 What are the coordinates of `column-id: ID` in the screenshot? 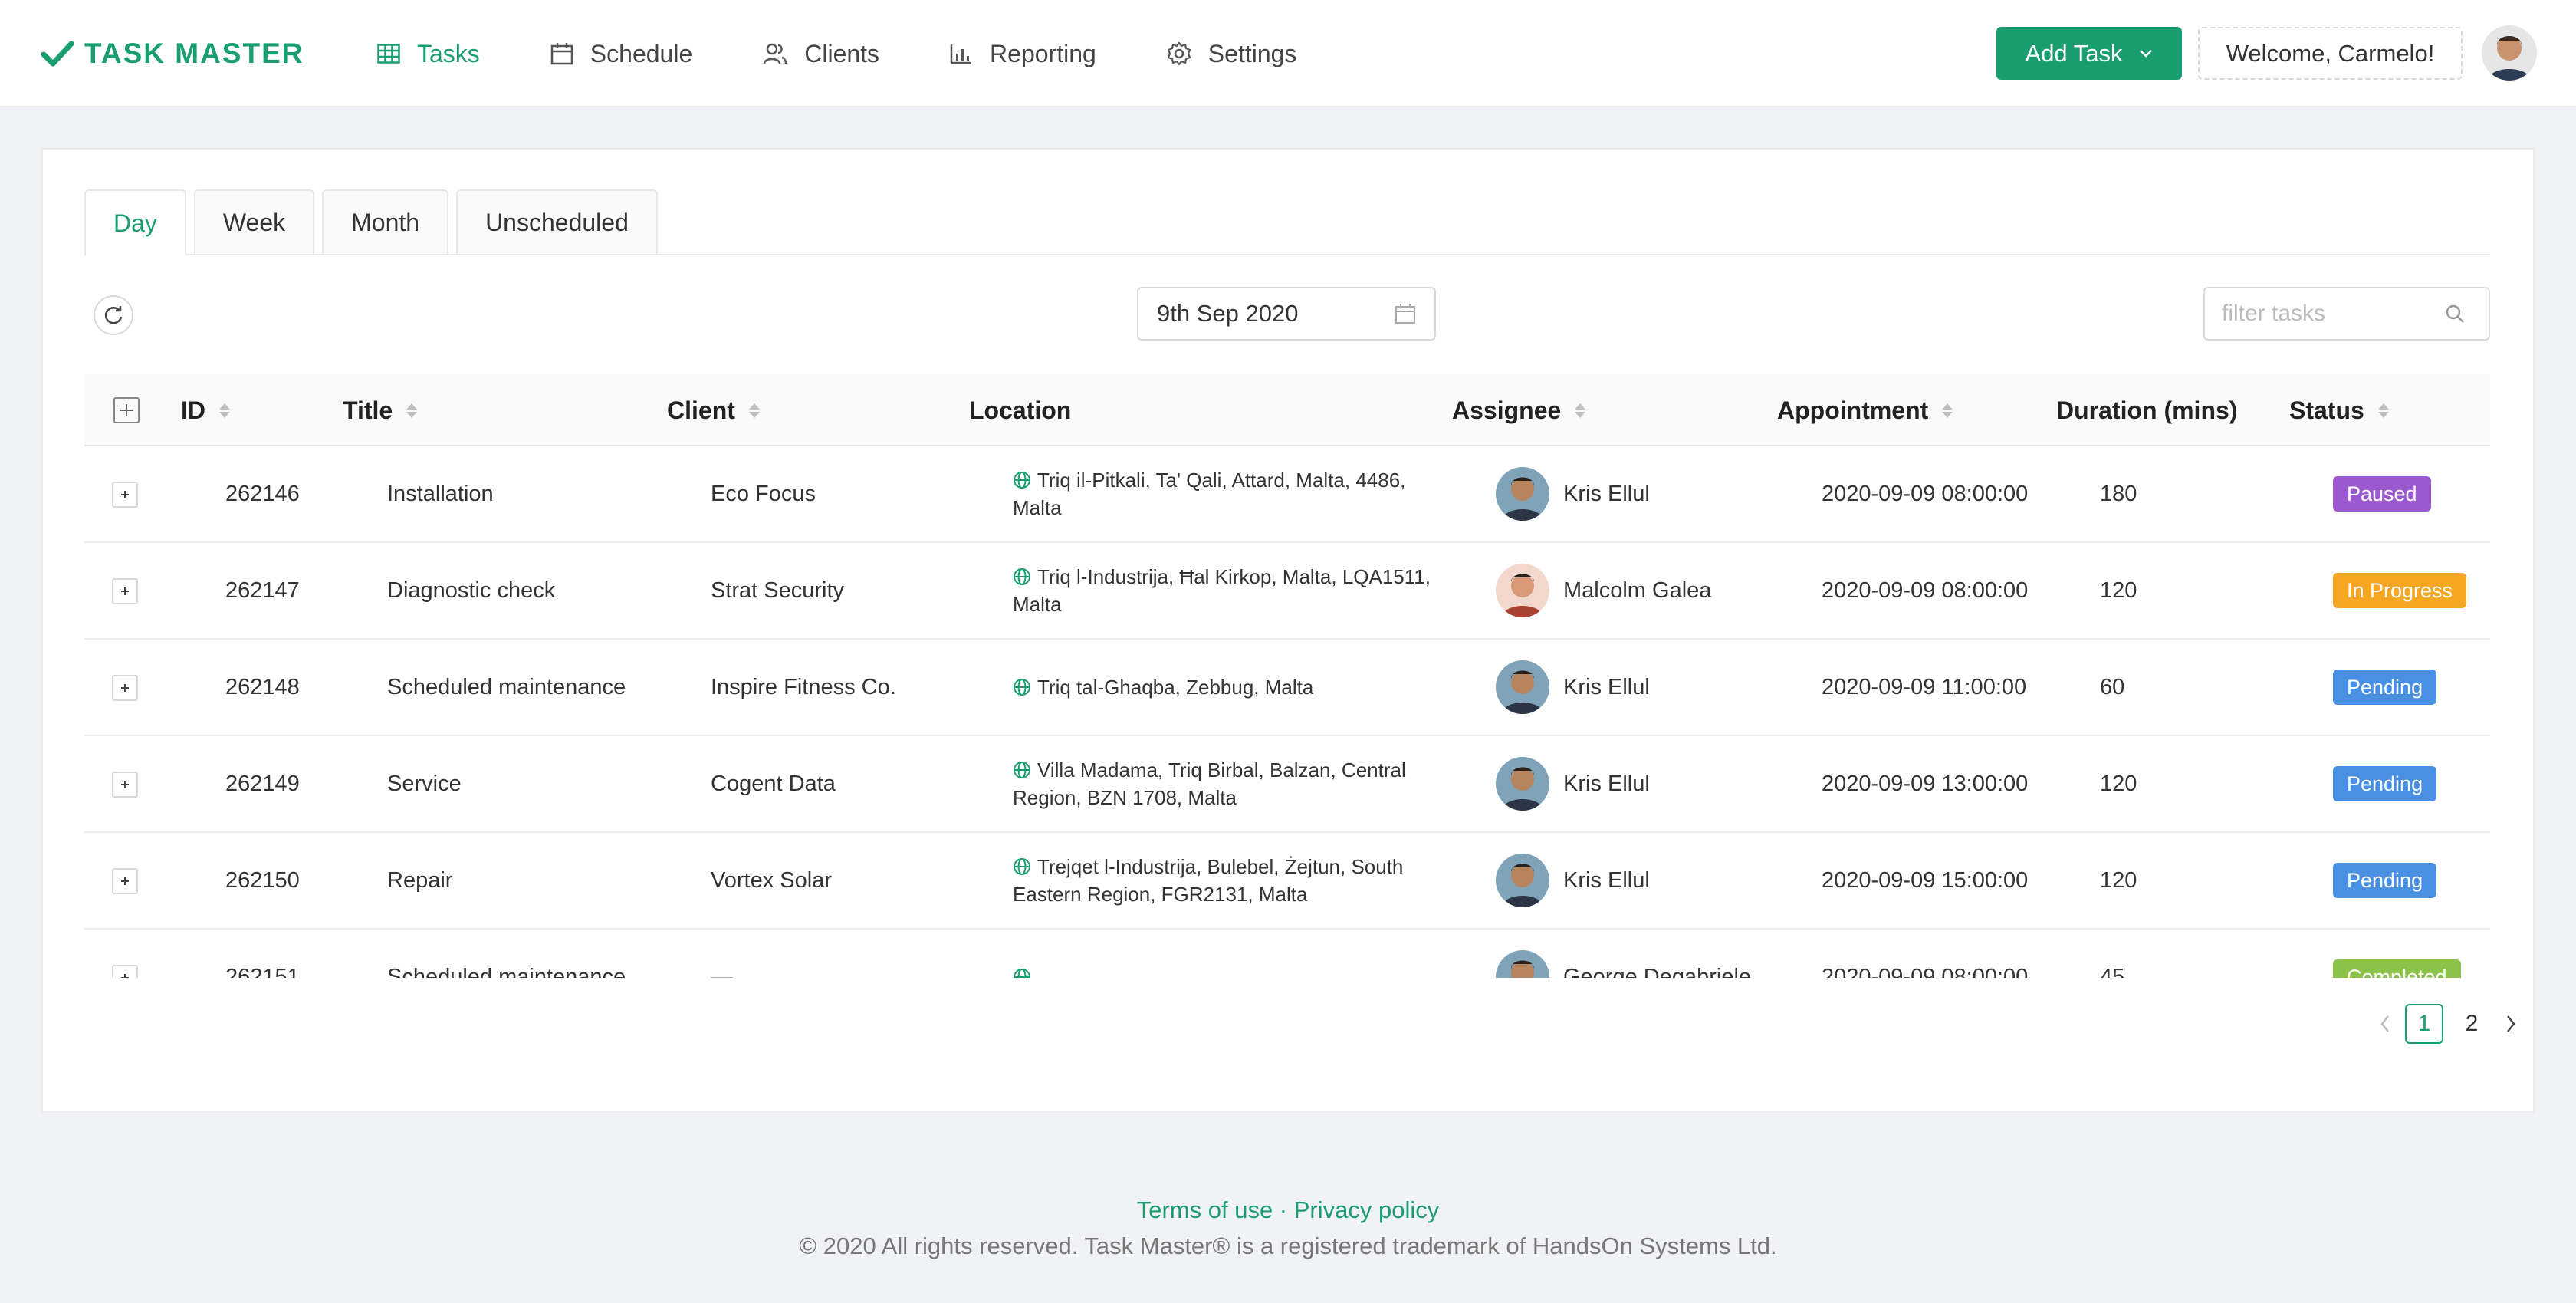 It's located at (205, 410).